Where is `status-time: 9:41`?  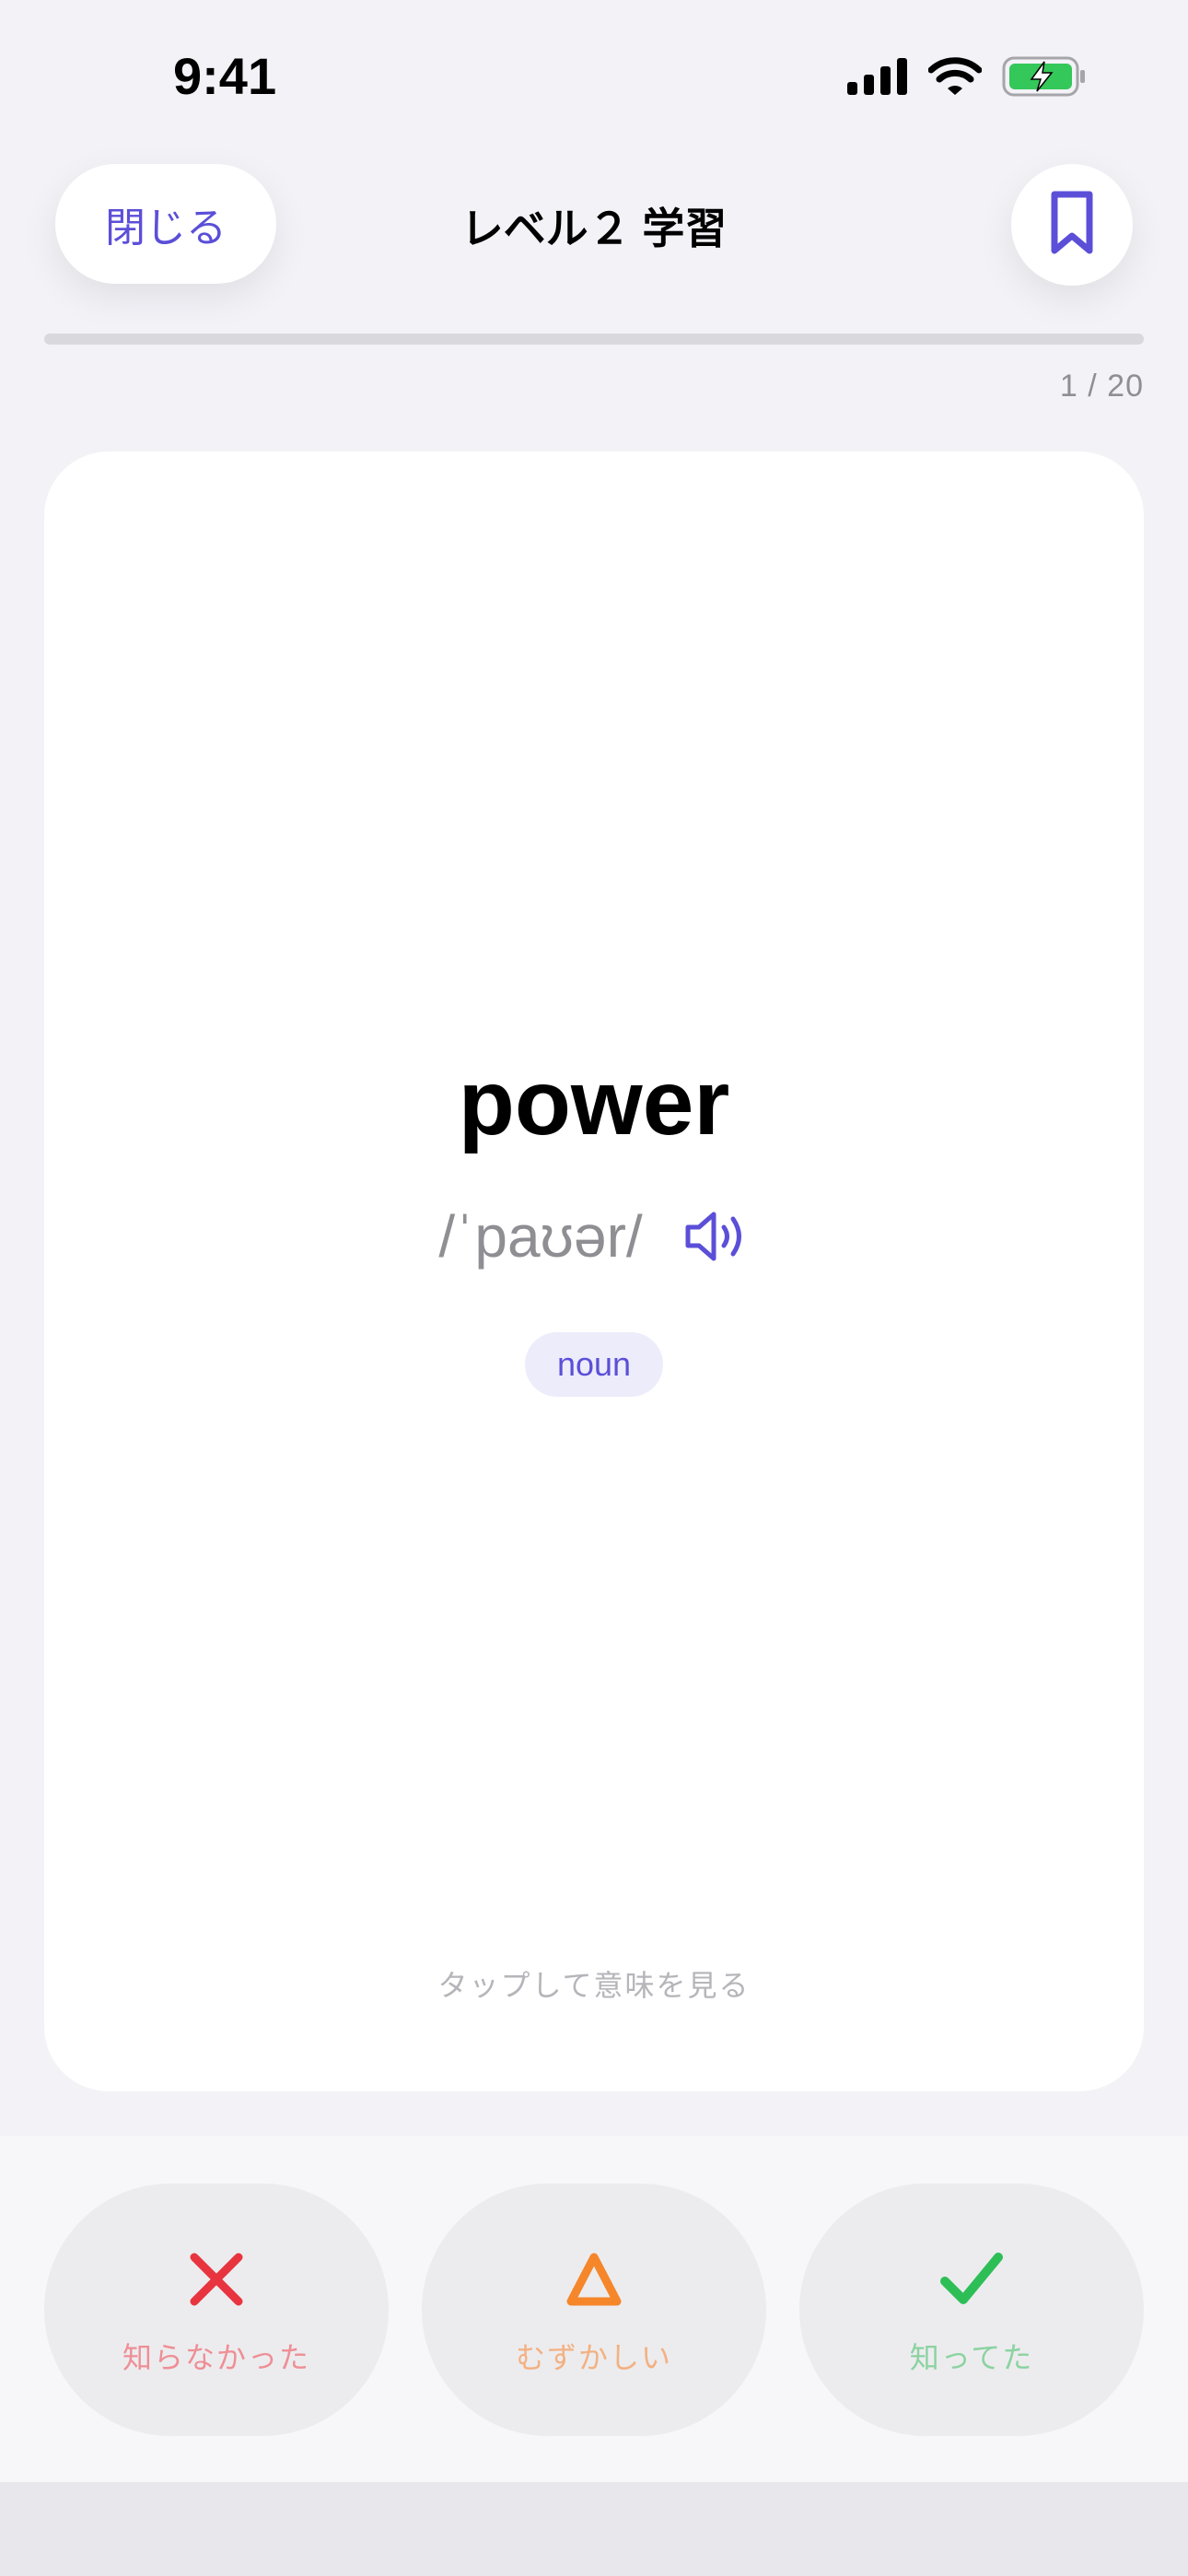
status-time: 9:41 is located at coordinates (225, 76).